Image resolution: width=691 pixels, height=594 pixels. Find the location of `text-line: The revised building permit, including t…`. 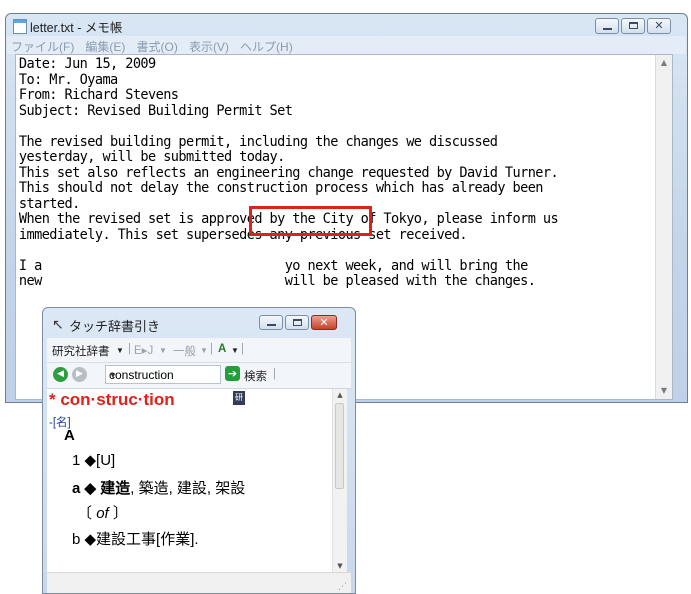

text-line: The revised building permit, including t… is located at coordinates (258, 141).